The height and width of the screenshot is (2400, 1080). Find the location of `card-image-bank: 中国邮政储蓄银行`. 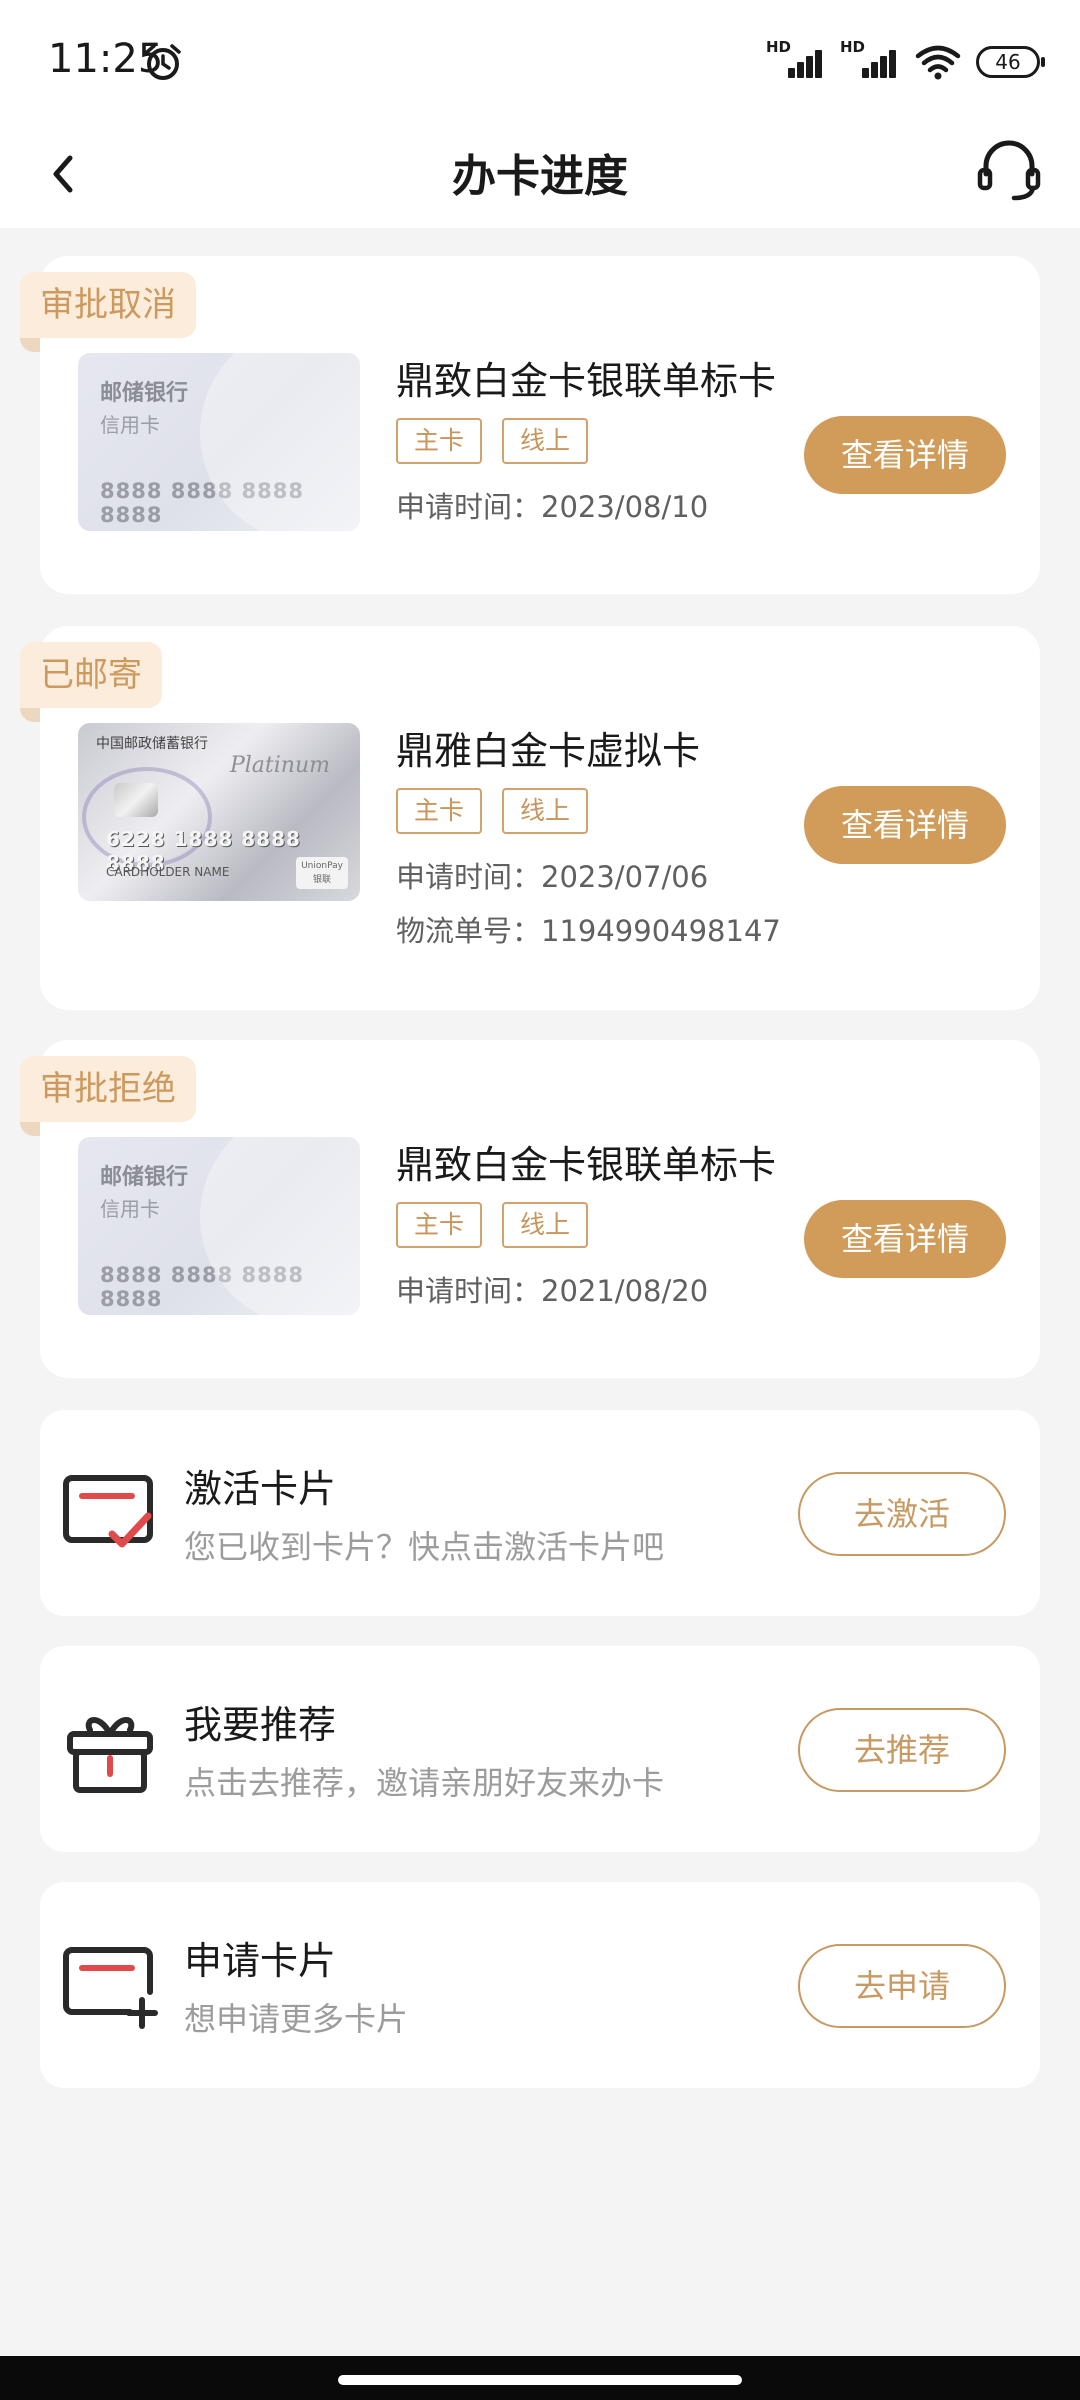

card-image-bank: 中国邮政储蓄银行 is located at coordinates (152, 744).